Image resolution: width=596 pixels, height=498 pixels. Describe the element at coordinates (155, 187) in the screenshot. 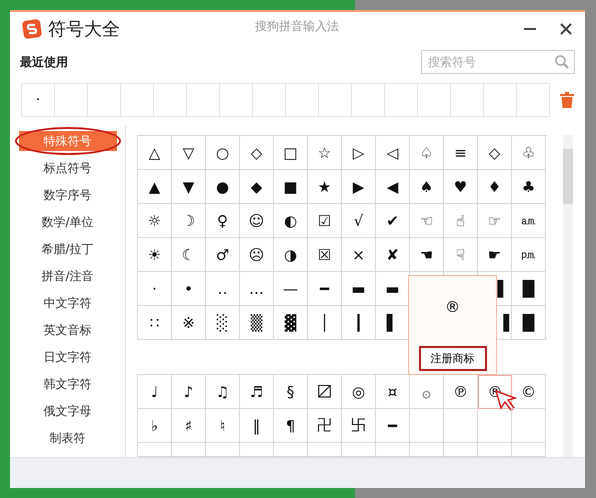

I see `symbol-cell: ▲` at that location.